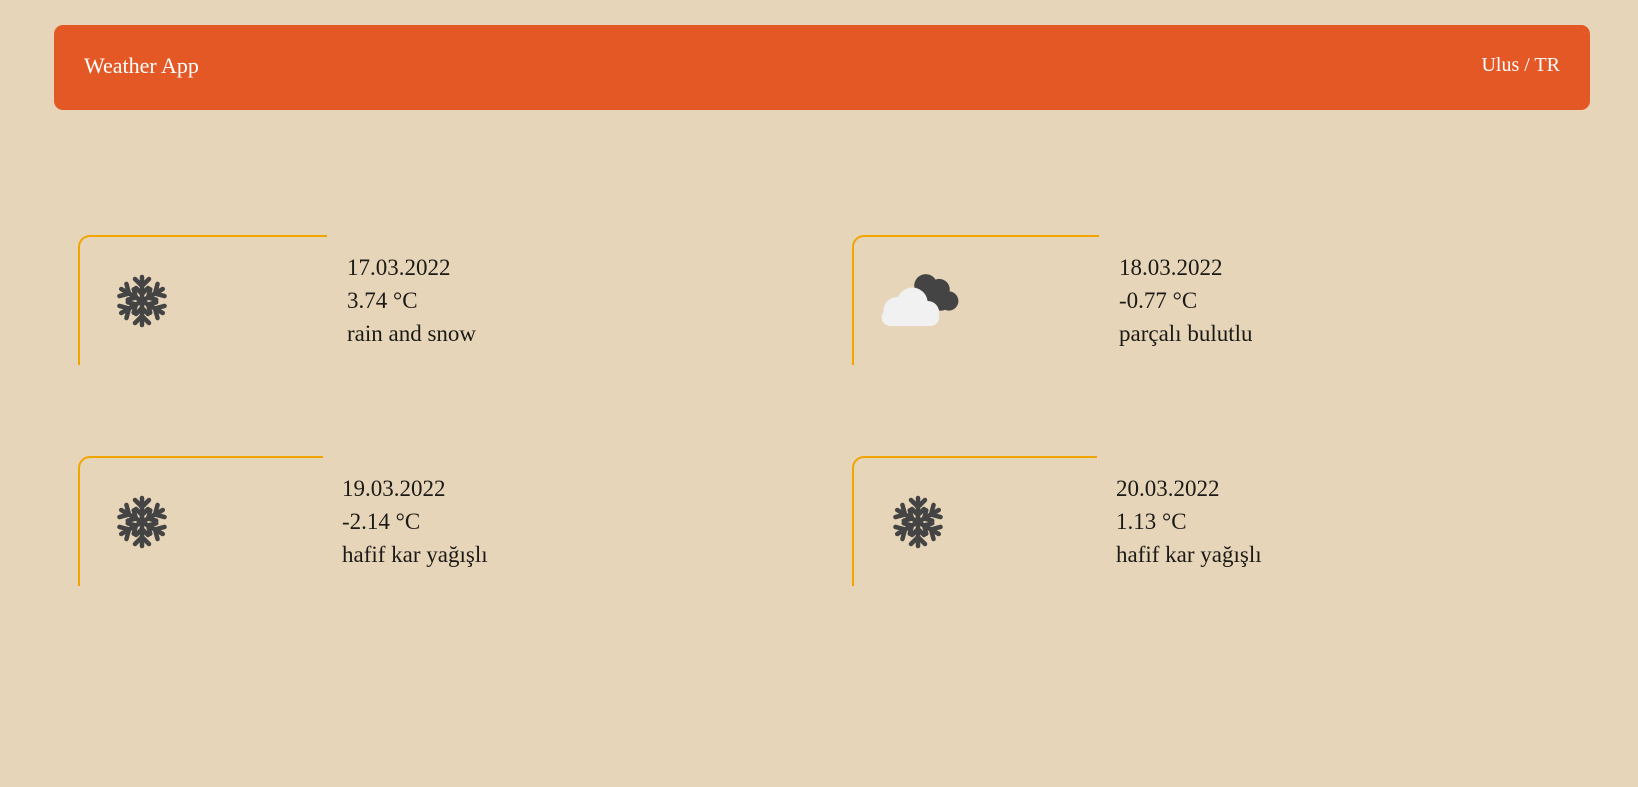  Describe the element at coordinates (822, 67) in the screenshot. I see `app-header: Weather App Ulus / TR` at that location.